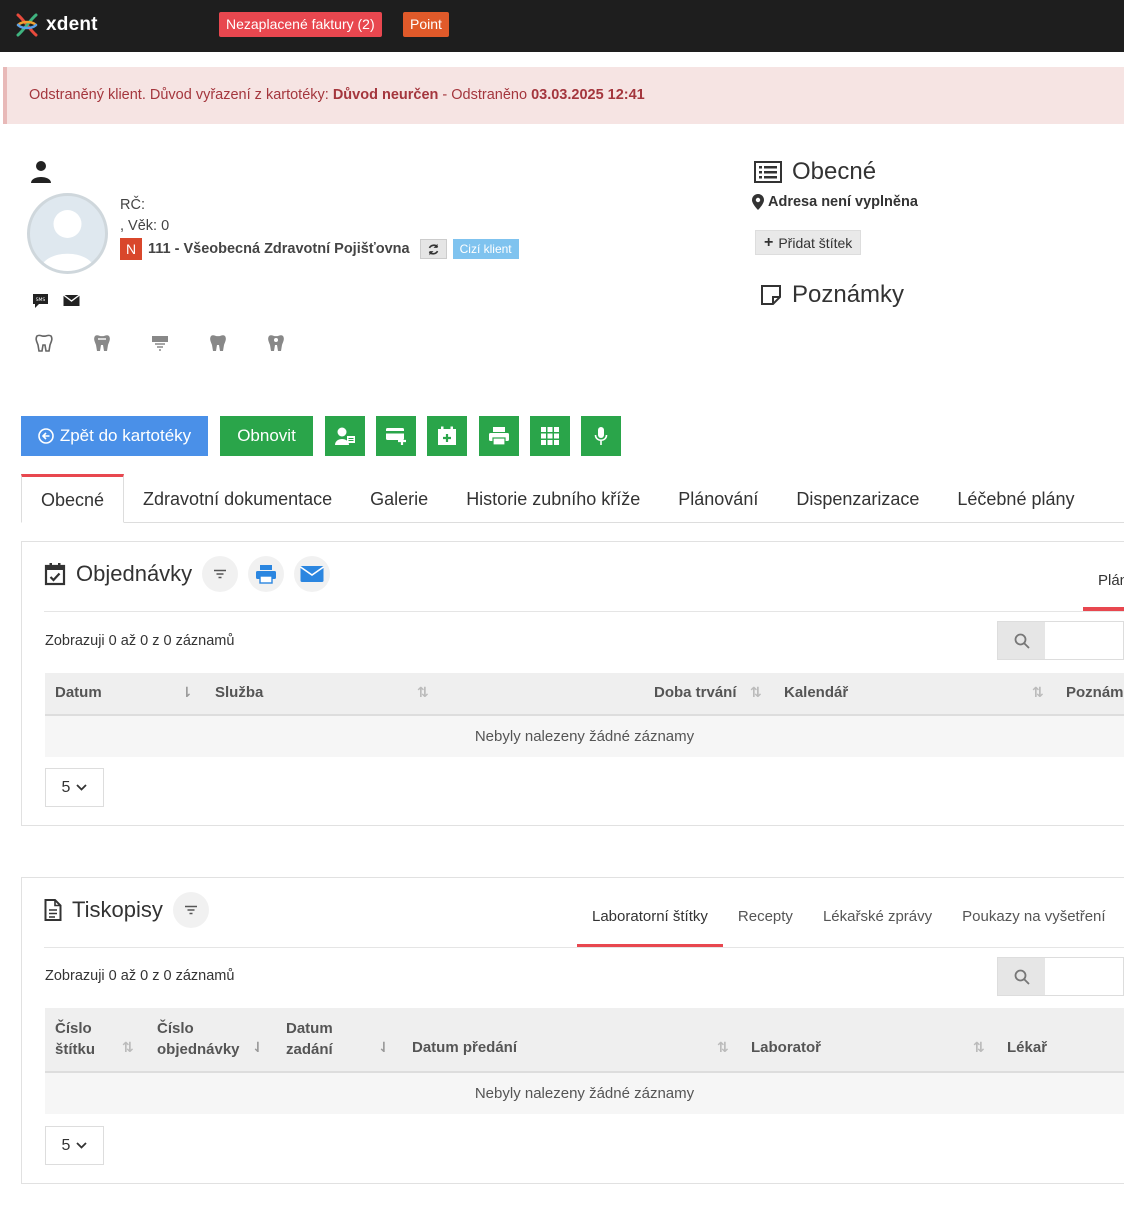 Image resolution: width=1124 pixels, height=1207 pixels. Describe the element at coordinates (74, 1145) in the screenshot. I see `forms-page-size-select: 5` at that location.